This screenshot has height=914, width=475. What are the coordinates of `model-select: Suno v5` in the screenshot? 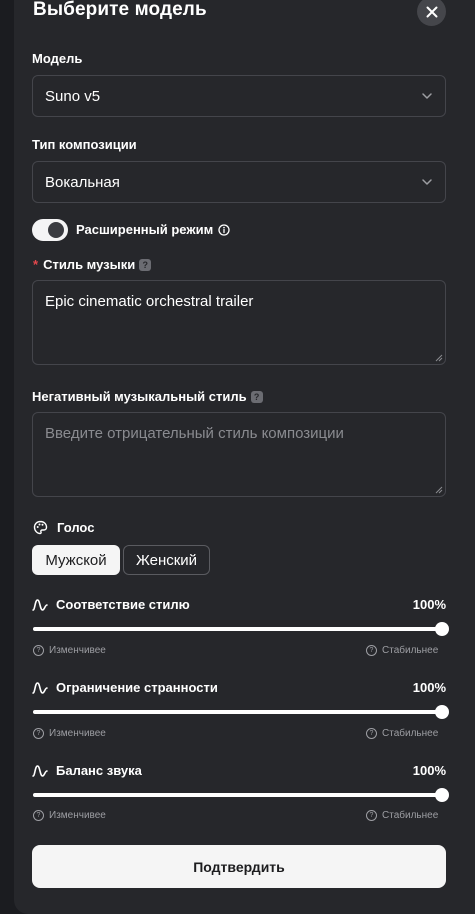 It's located at (239, 96).